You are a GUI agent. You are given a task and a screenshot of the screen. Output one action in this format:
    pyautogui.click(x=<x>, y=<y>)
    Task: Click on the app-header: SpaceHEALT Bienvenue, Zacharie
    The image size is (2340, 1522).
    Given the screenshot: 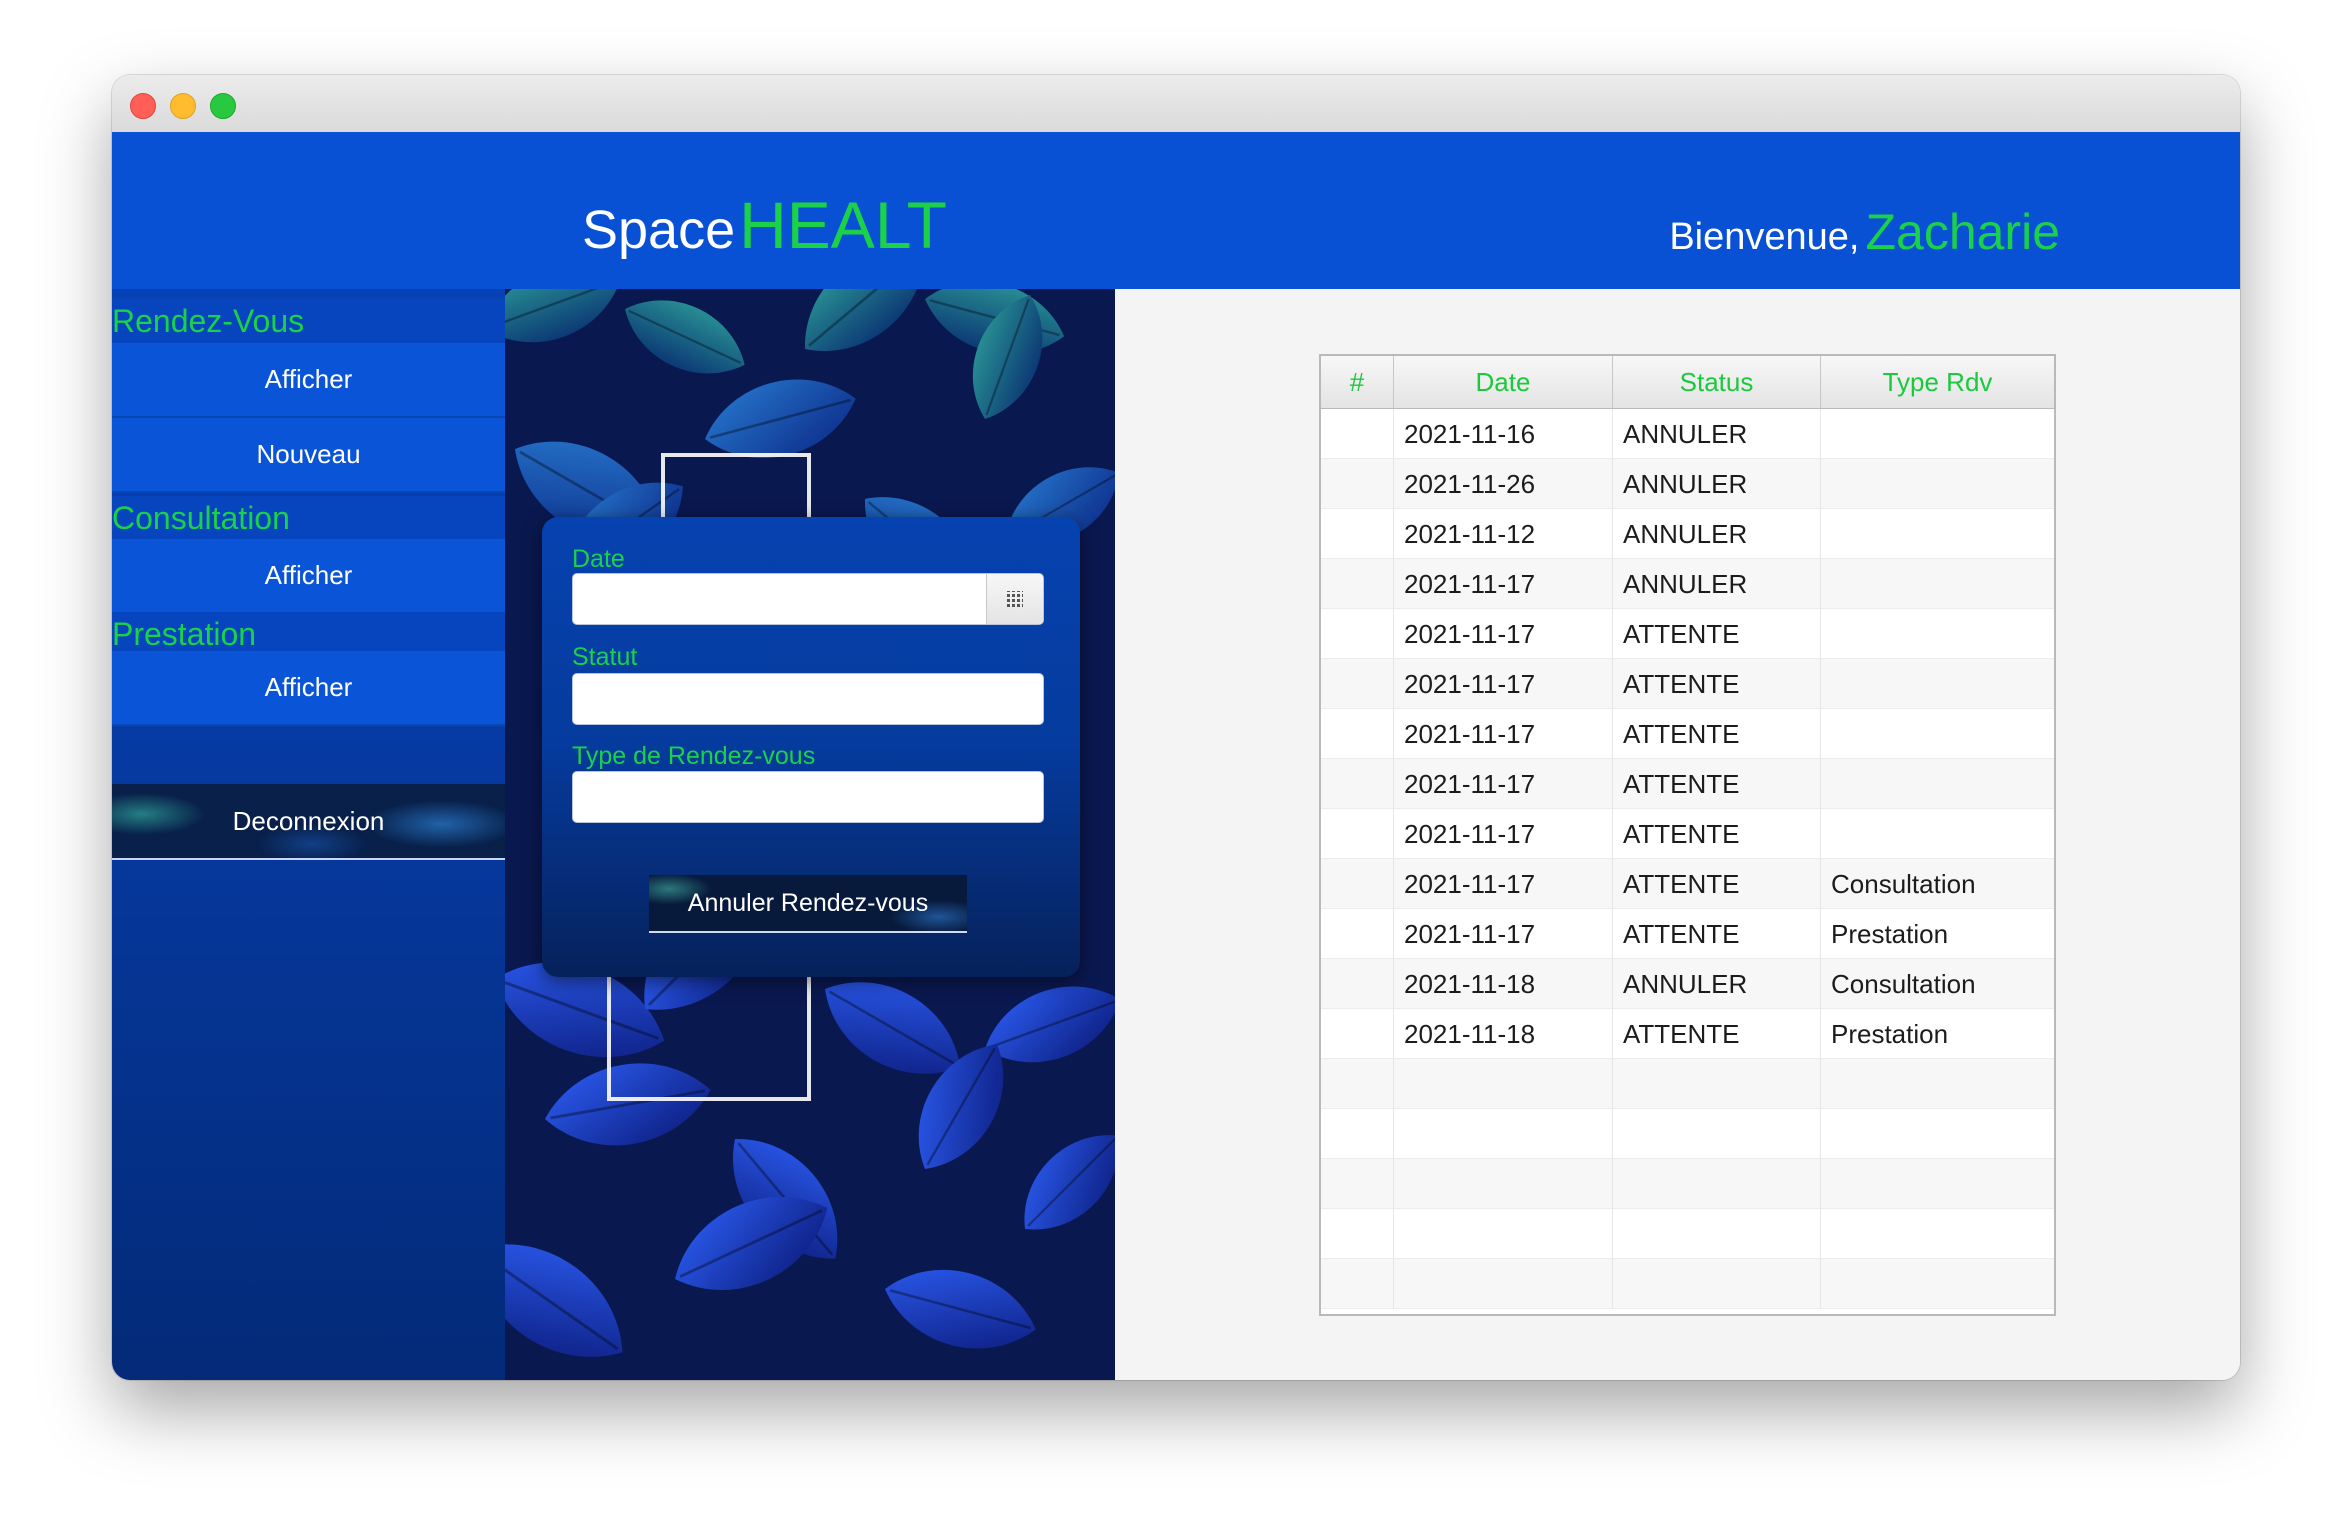 What is the action you would take?
    pyautogui.click(x=1176, y=210)
    